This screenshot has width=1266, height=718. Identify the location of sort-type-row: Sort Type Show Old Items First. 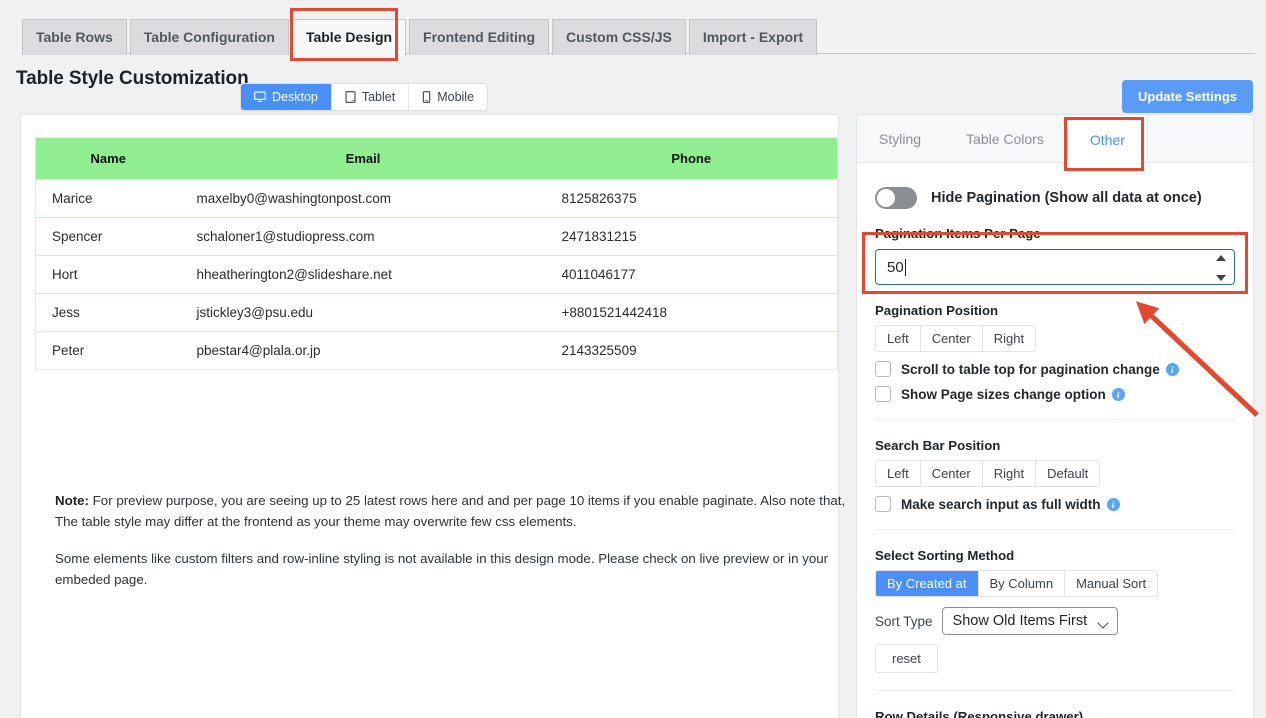
(1055, 621).